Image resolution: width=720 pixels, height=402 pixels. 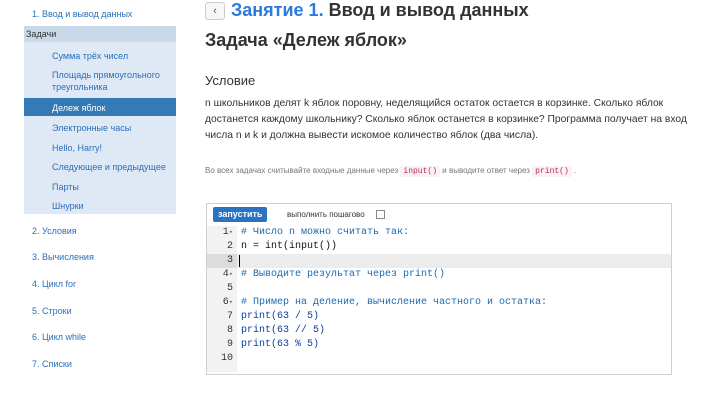 What do you see at coordinates (277, 10) in the screenshot?
I see `lesson-link: Занятие 1.` at bounding box center [277, 10].